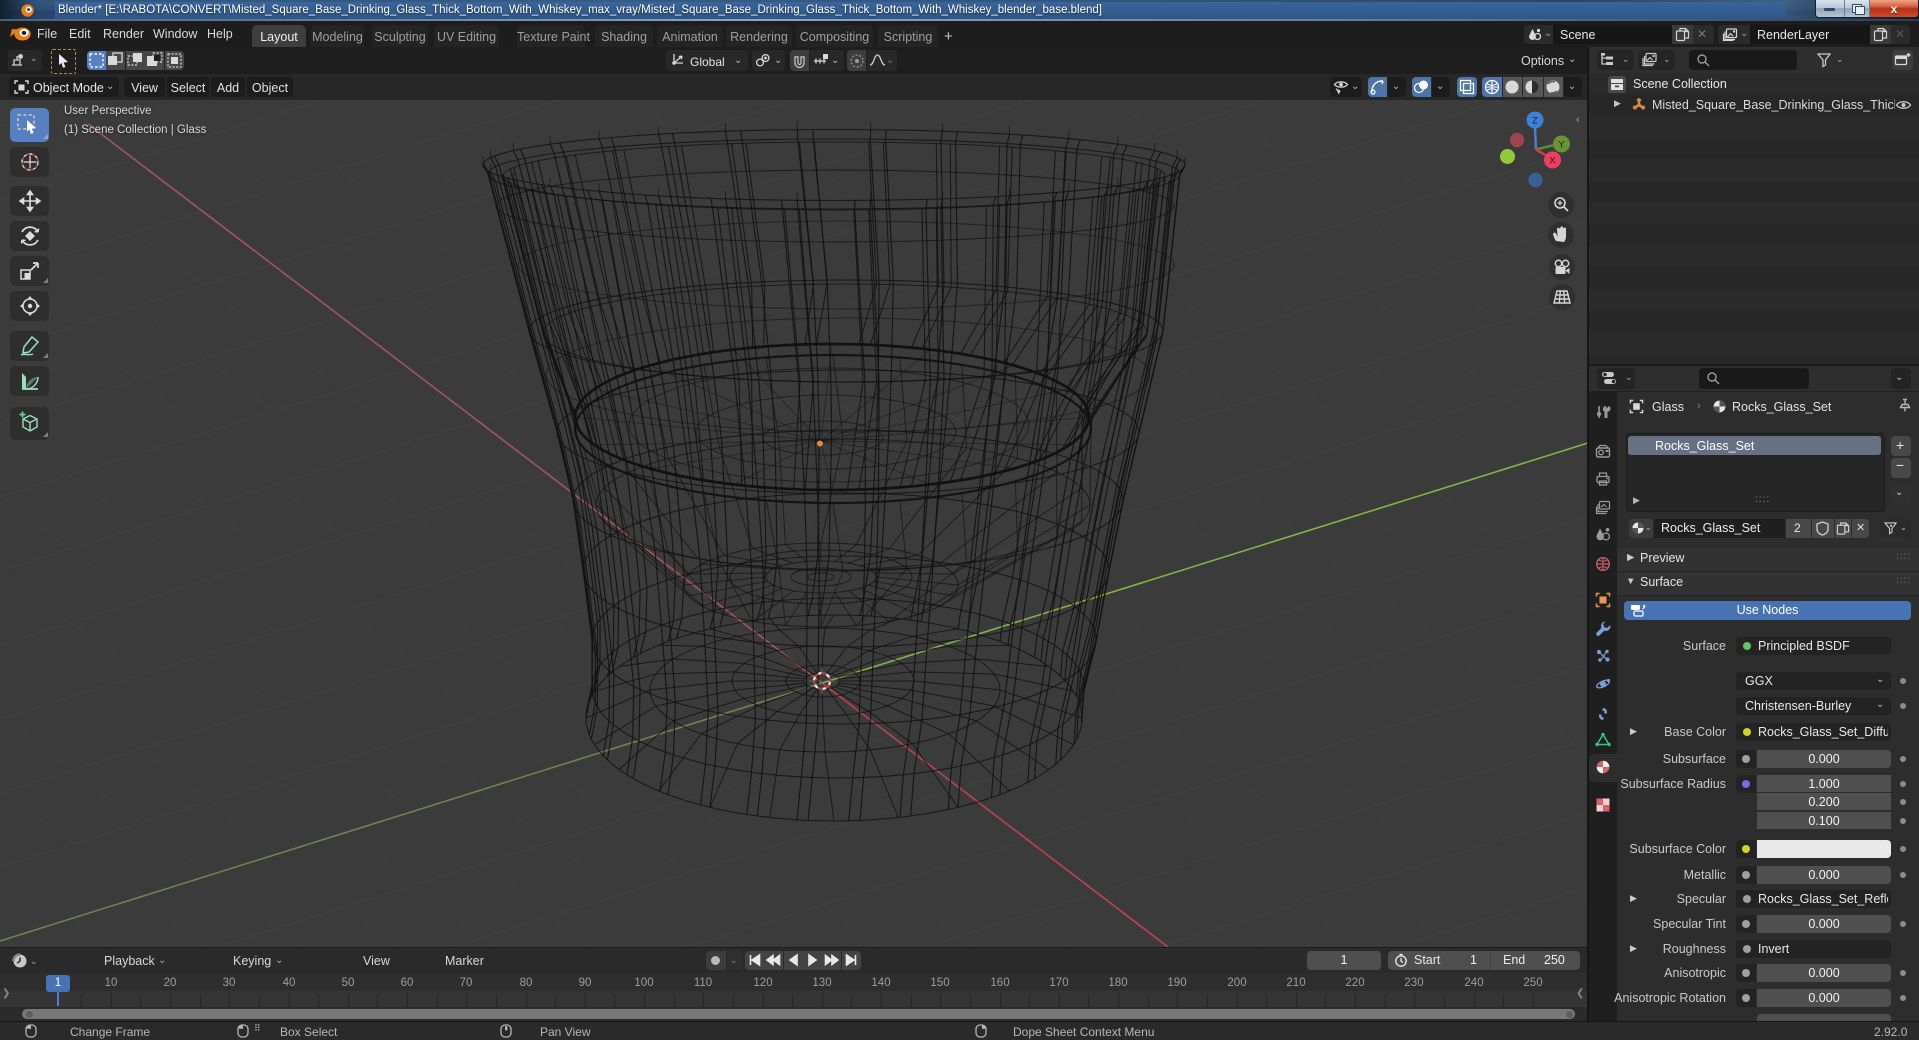 The height and width of the screenshot is (1040, 1919). I want to click on svg-text: Z, so click(1535, 121).